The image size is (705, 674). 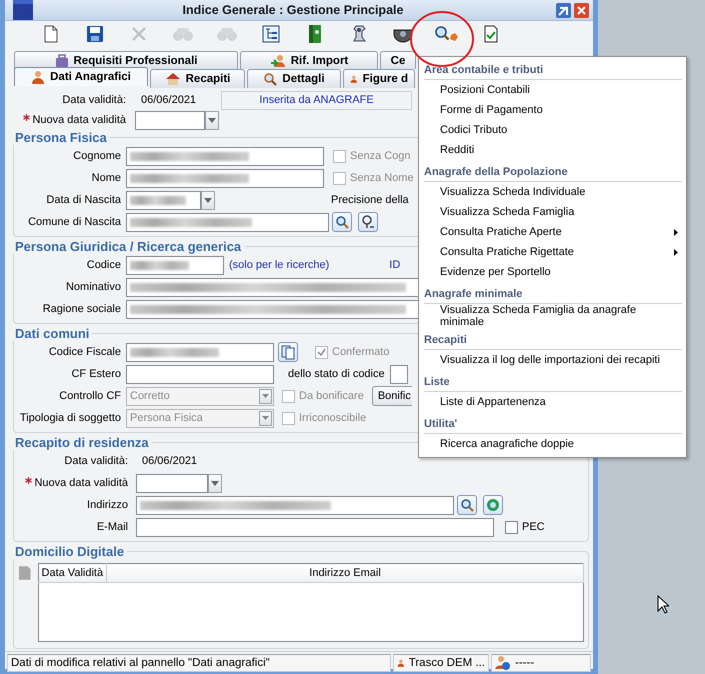 I want to click on person-arrow-icon, so click(x=278, y=61).